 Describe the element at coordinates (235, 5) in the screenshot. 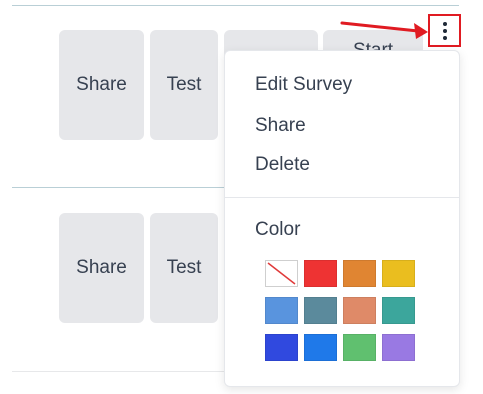

I see `row-divider-top` at that location.